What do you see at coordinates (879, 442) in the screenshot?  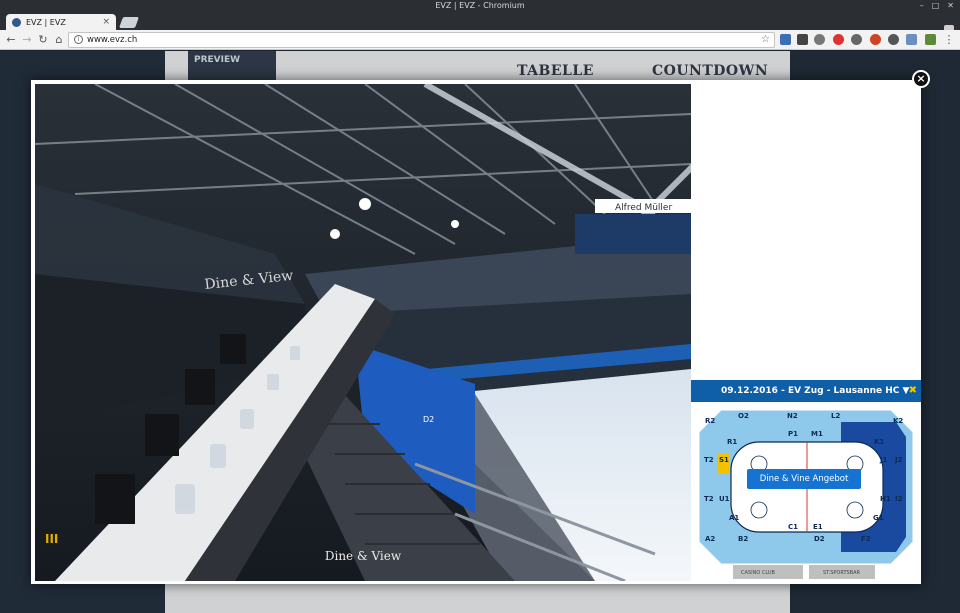 I see `section-k1: K1` at bounding box center [879, 442].